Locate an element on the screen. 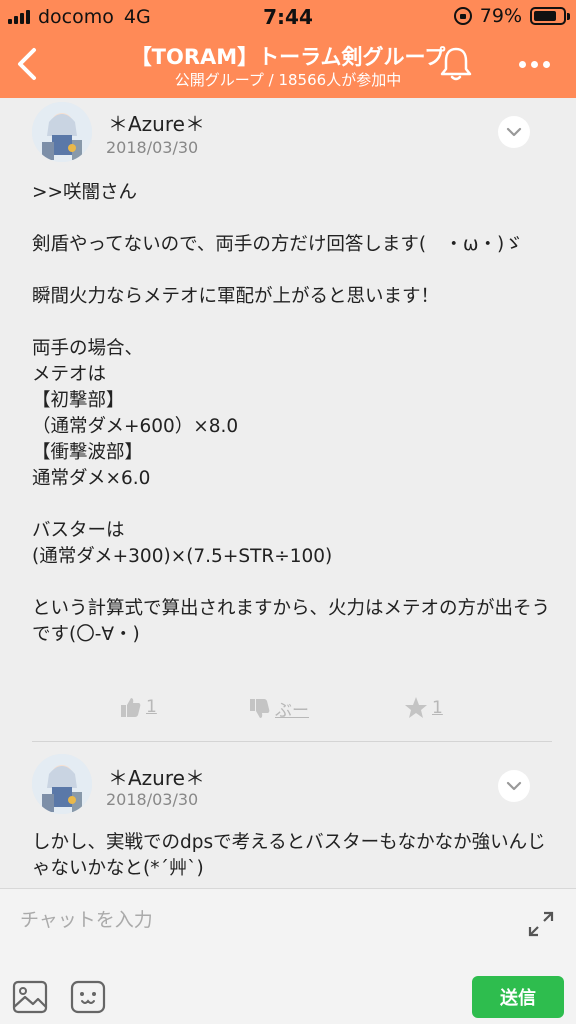 The height and width of the screenshot is (1024, 576). battery-icon is located at coordinates (550, 16).